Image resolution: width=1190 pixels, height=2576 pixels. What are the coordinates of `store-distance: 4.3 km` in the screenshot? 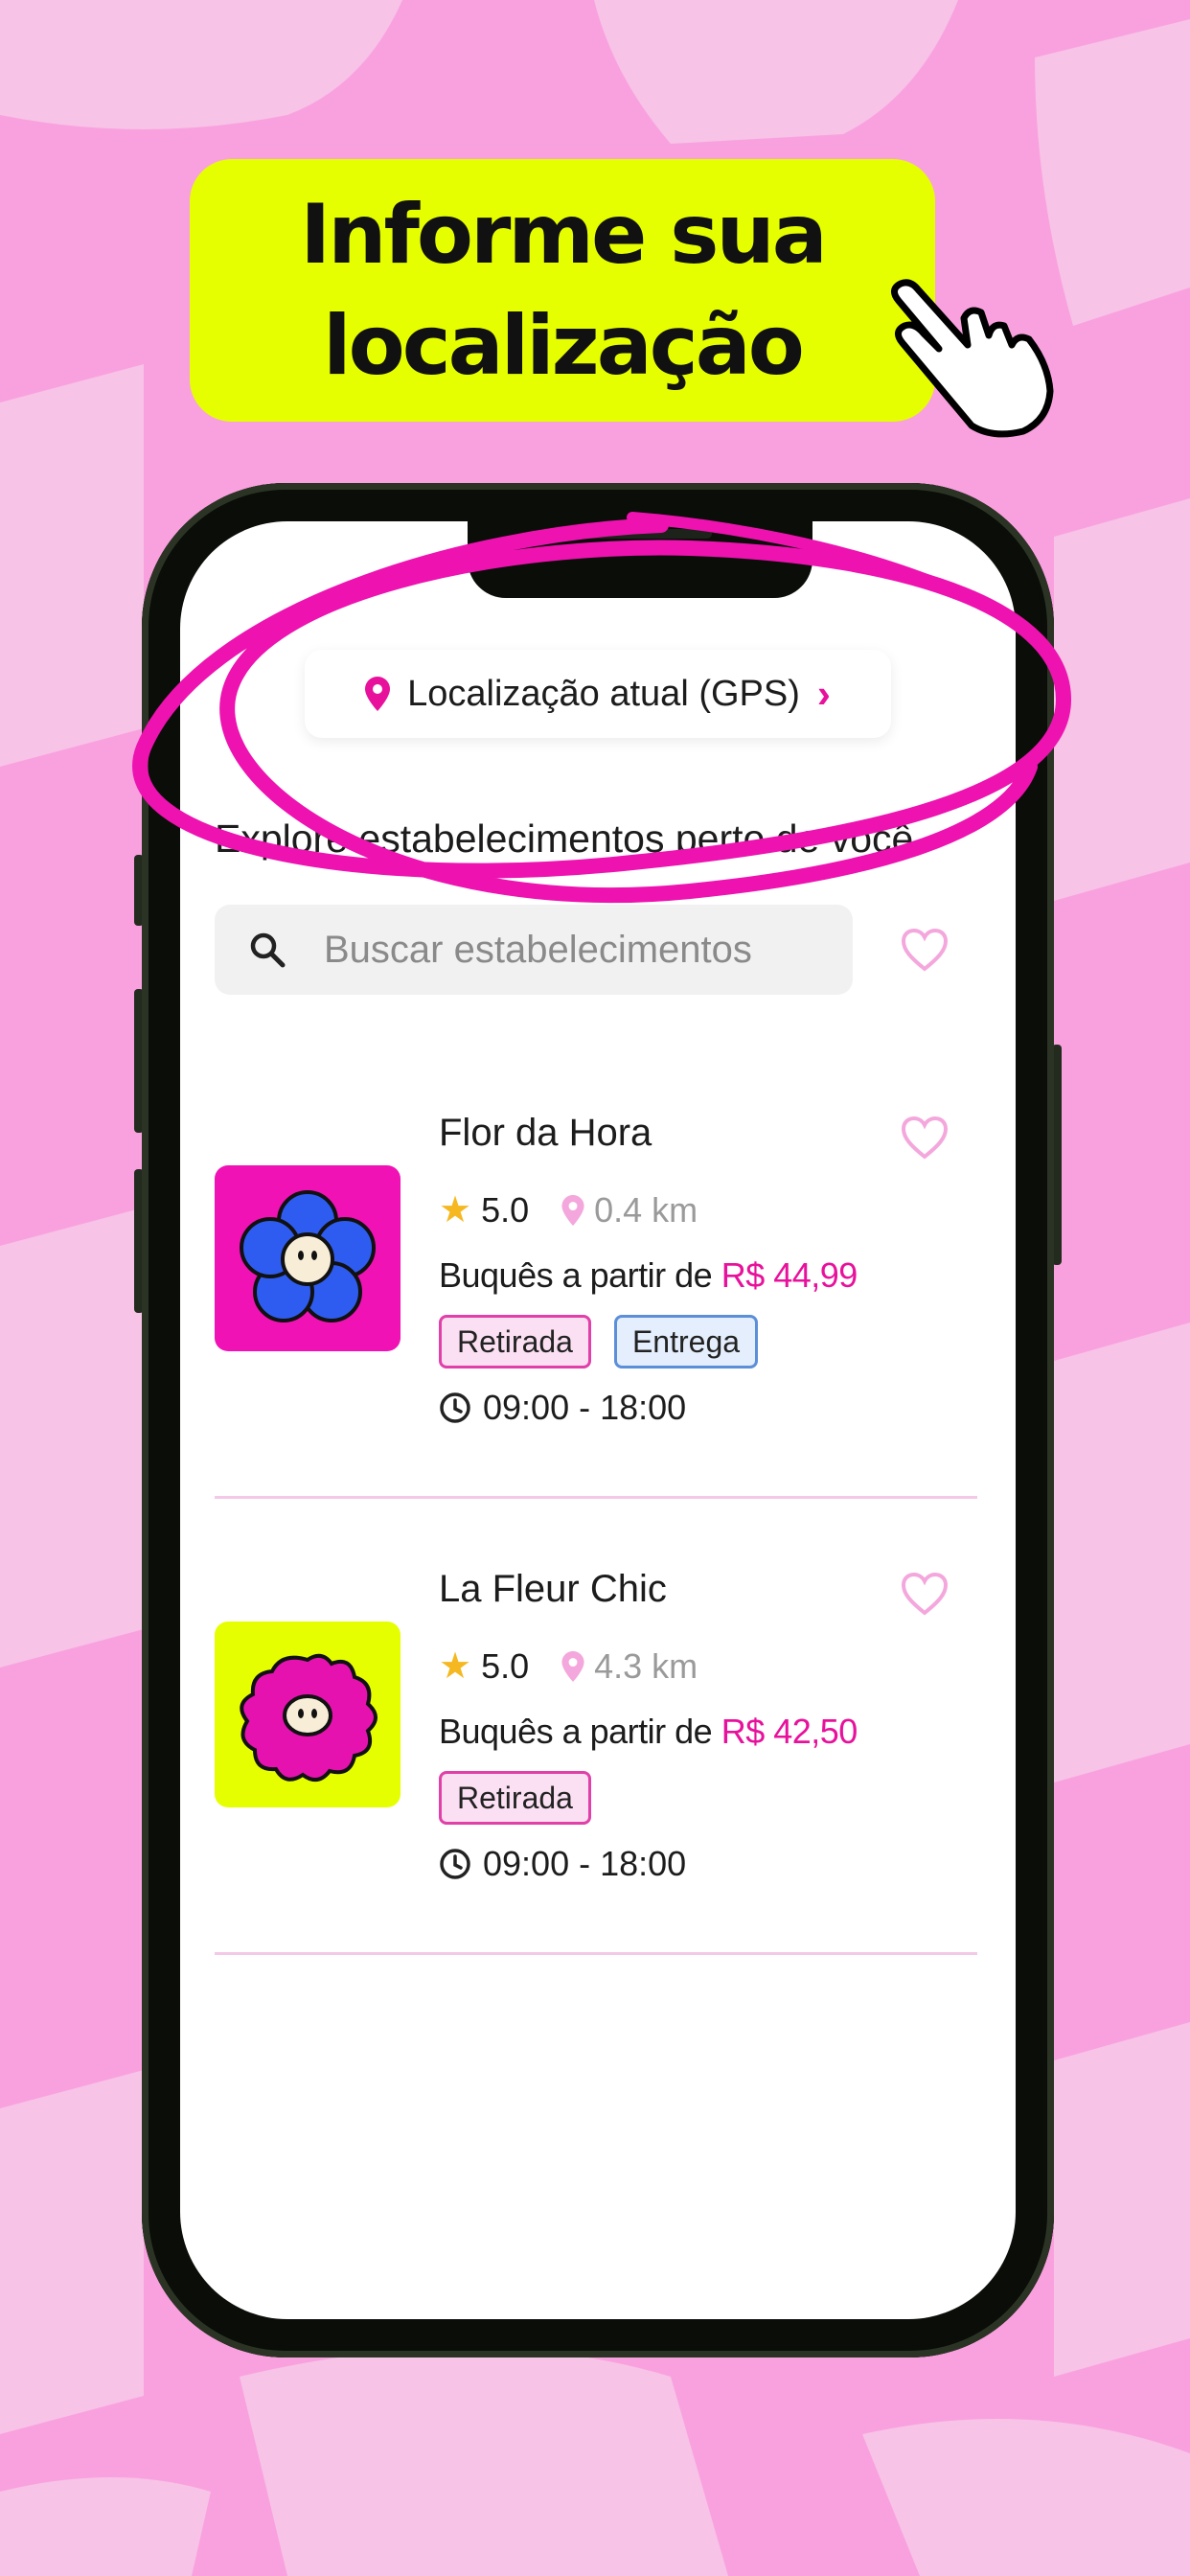 It's located at (646, 1665).